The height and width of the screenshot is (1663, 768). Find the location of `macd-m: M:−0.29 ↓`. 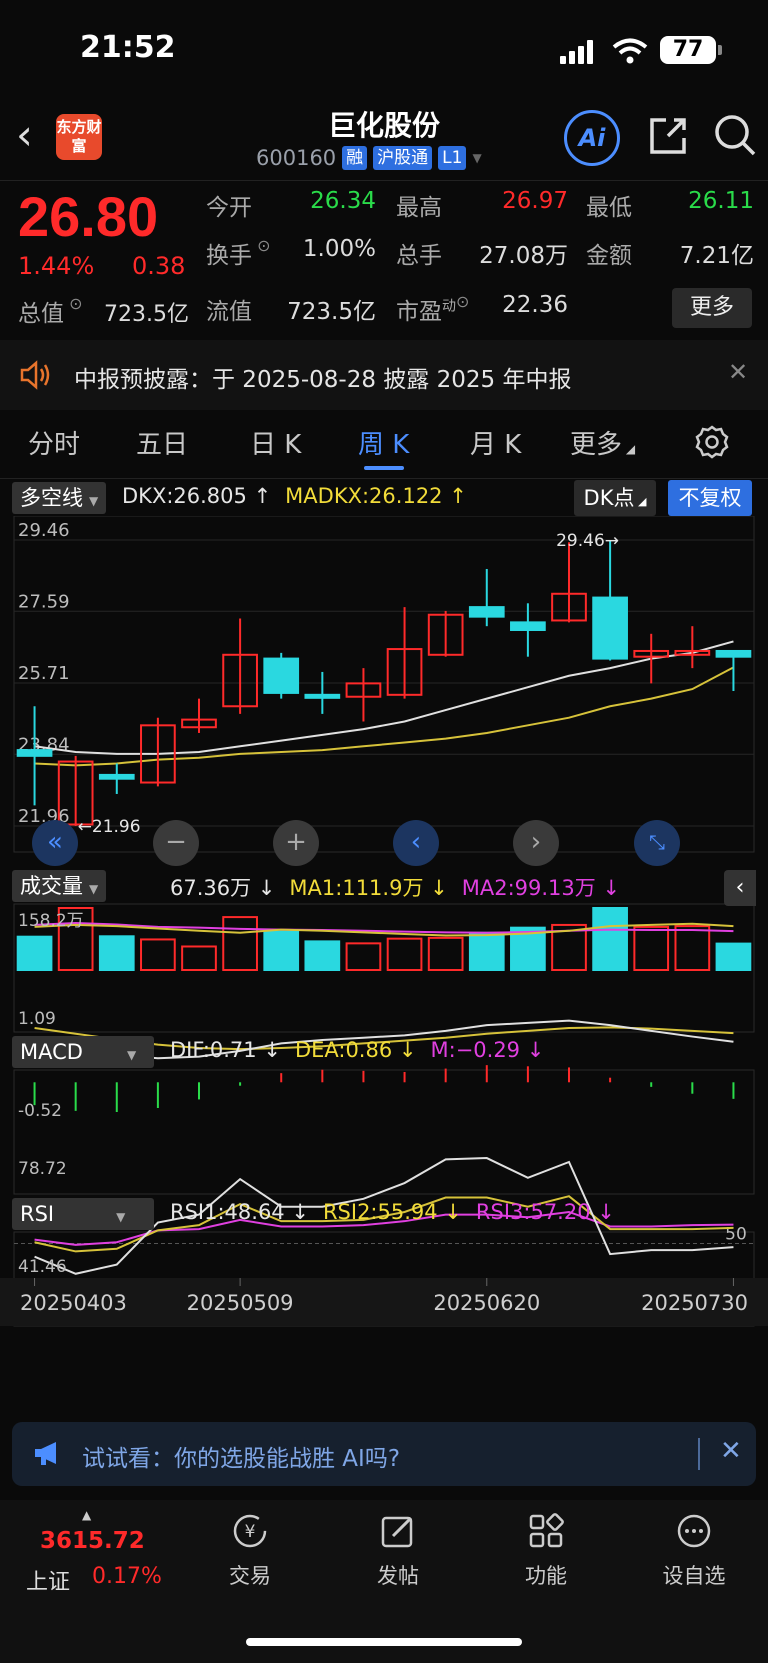

macd-m: M:−0.29 ↓ is located at coordinates (487, 1050).